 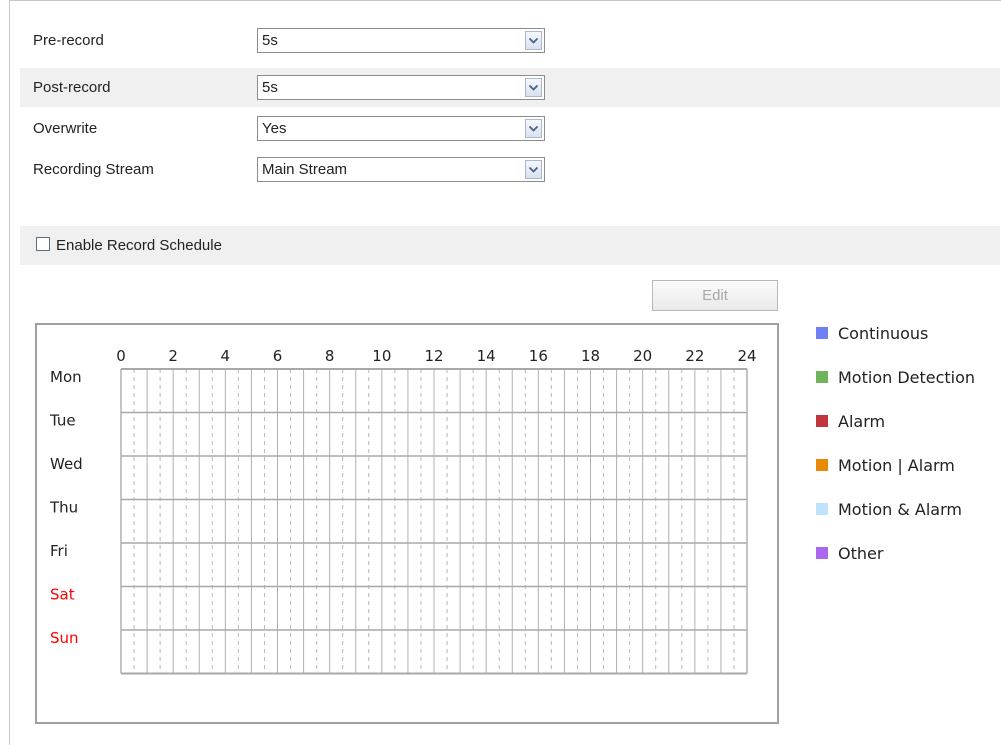 What do you see at coordinates (883, 333) in the screenshot?
I see `legend-label: Continuous` at bounding box center [883, 333].